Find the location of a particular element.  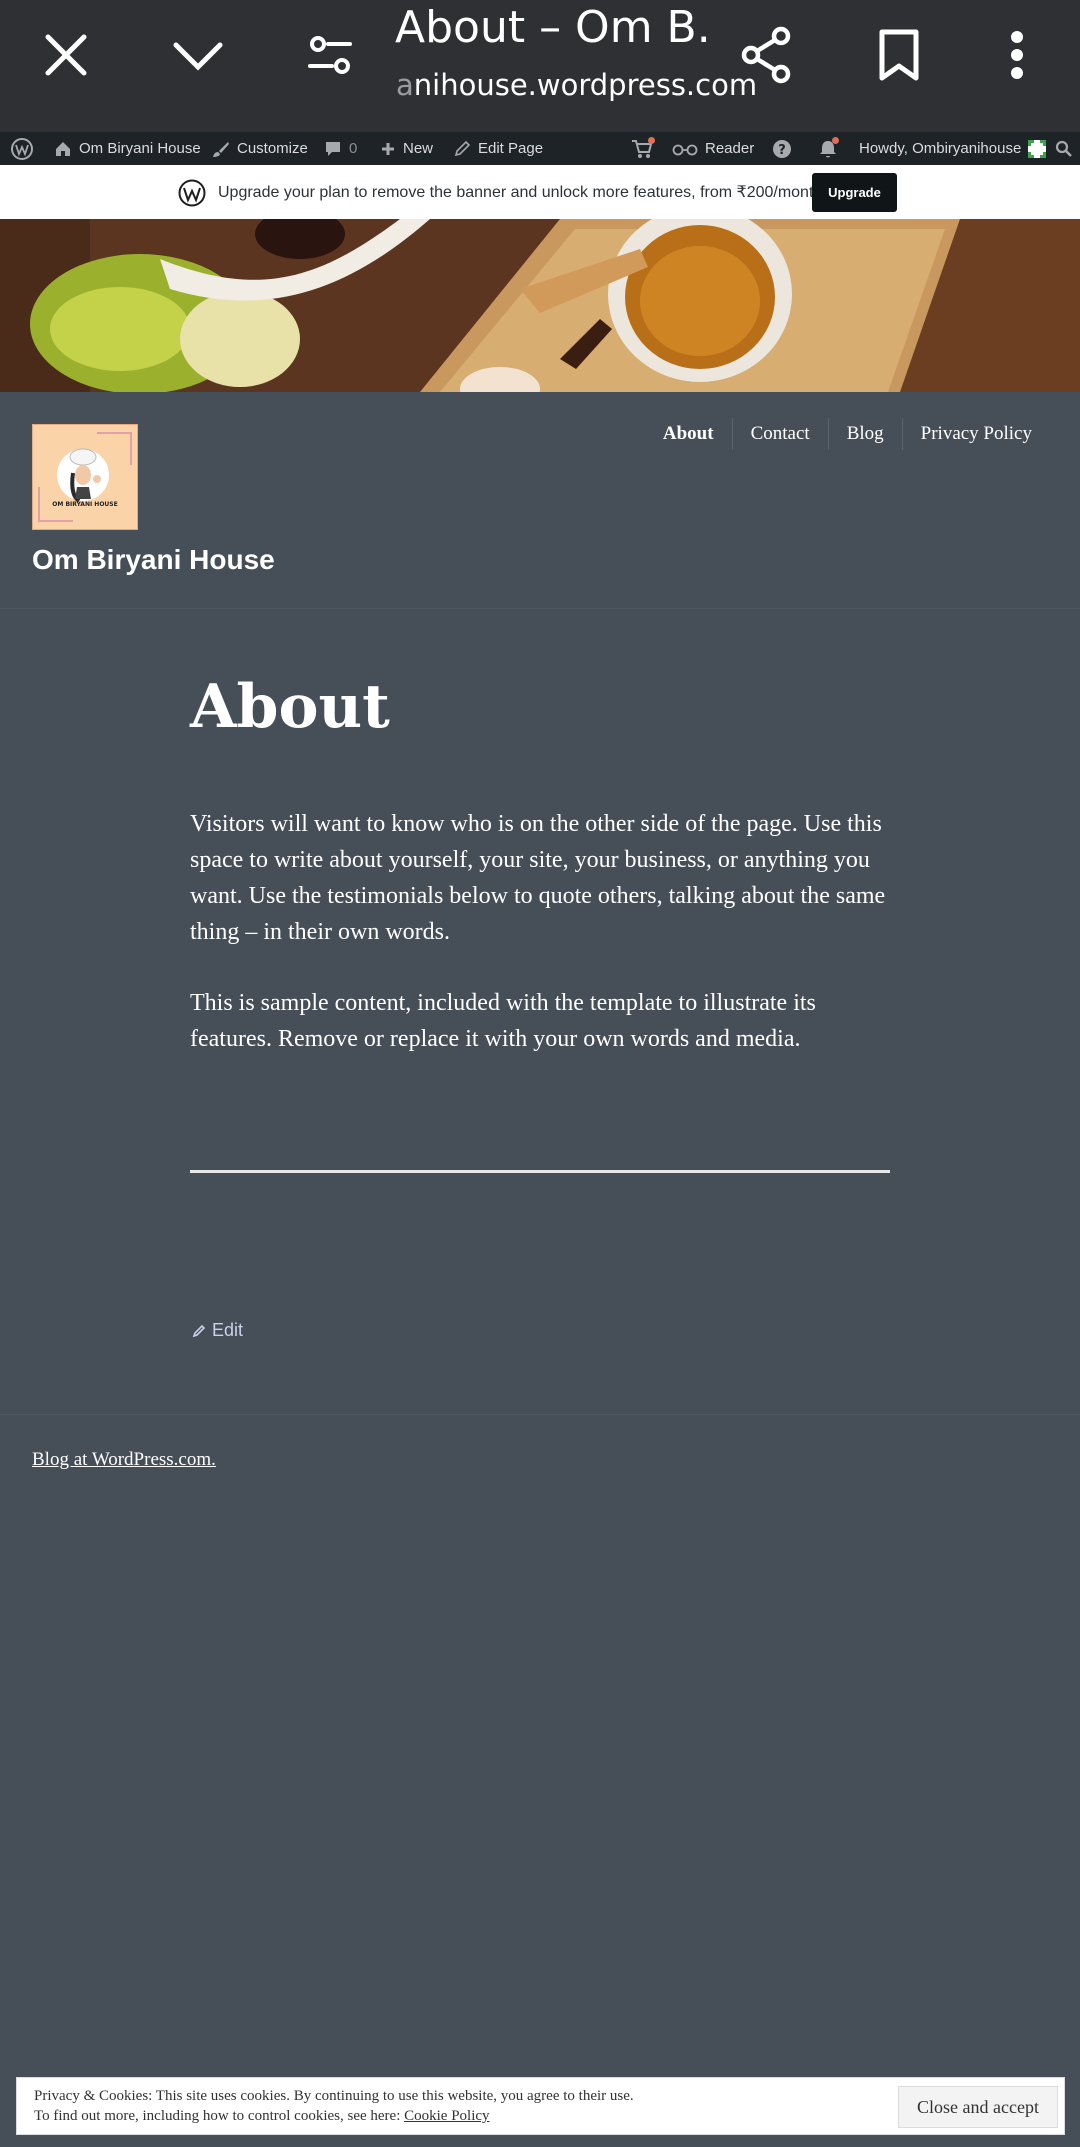

cart-icon is located at coordinates (643, 148).